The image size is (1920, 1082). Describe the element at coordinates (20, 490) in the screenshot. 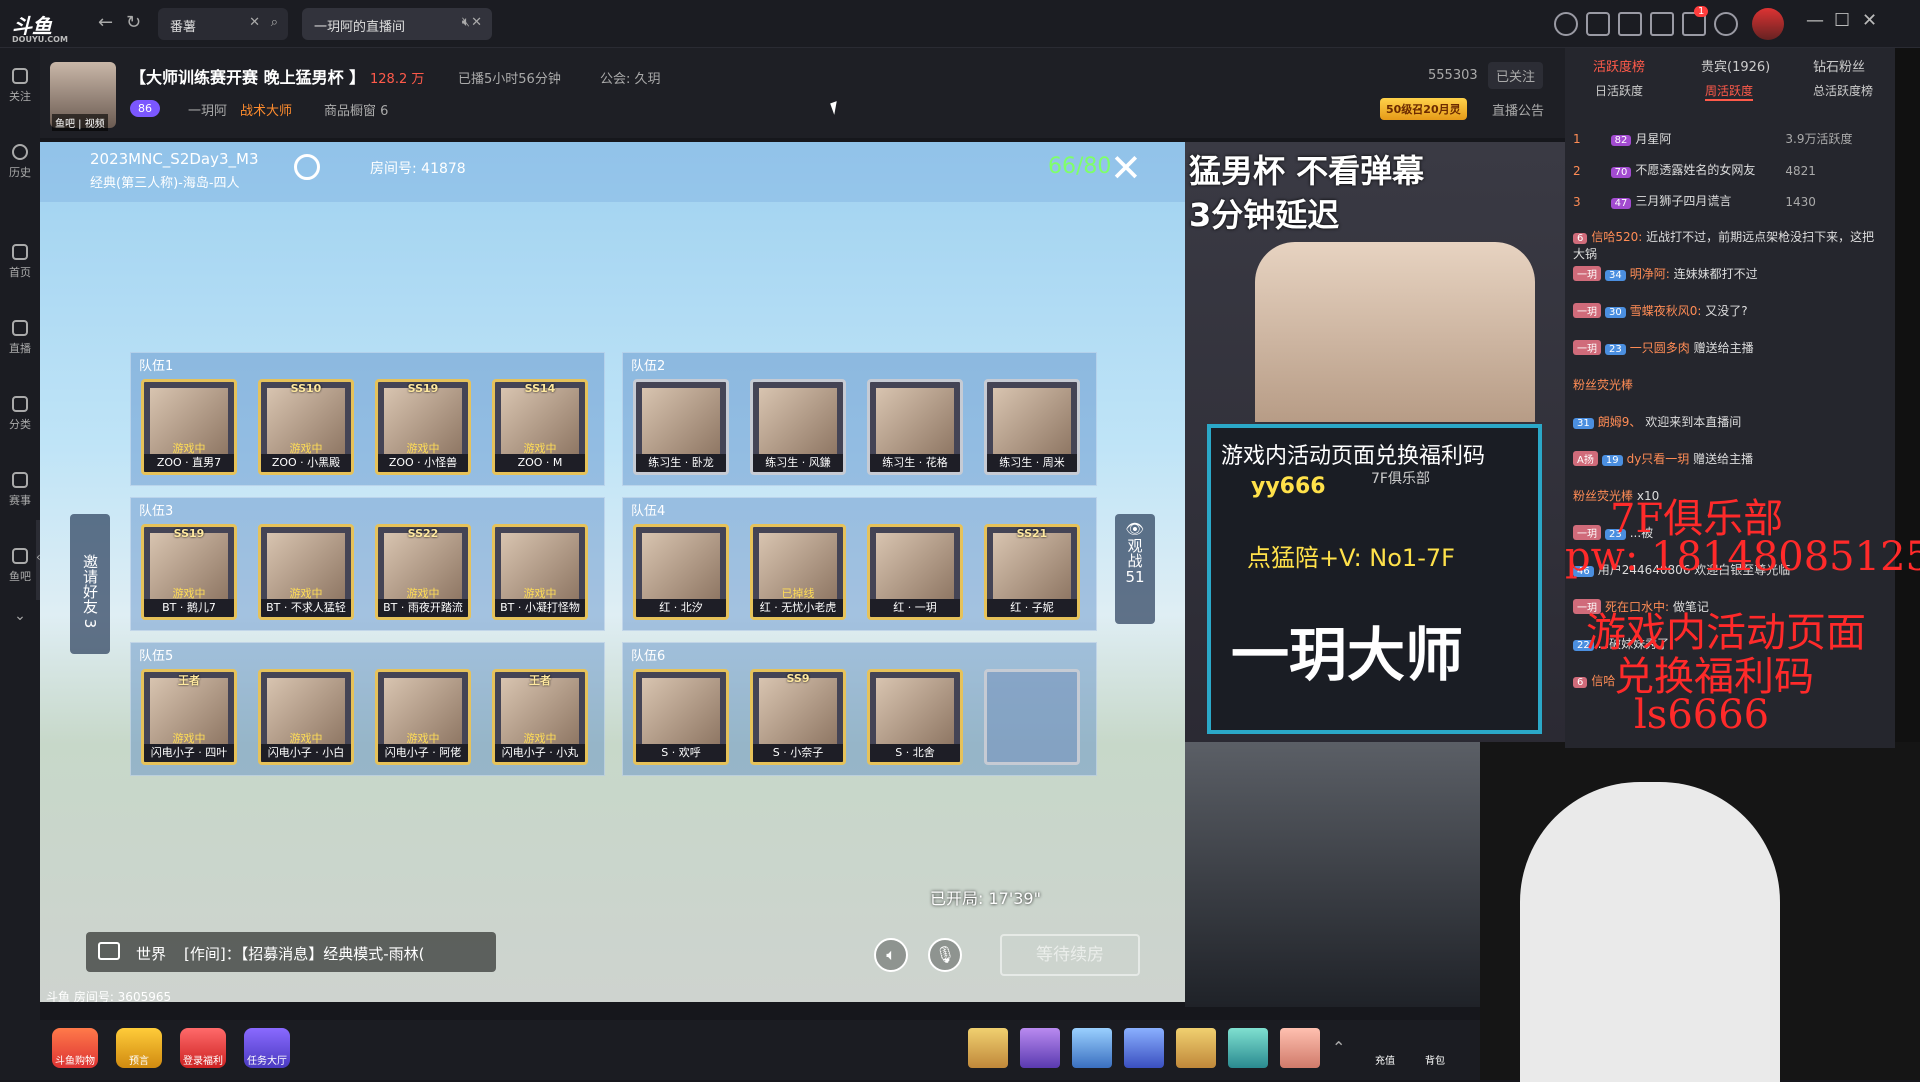

I see `nav-esports: 赛事` at that location.